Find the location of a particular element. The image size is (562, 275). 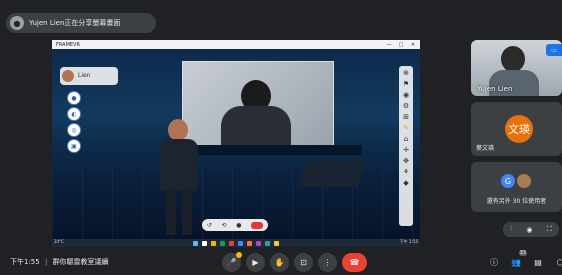

expand-icon: ⛶ is located at coordinates (549, 229).